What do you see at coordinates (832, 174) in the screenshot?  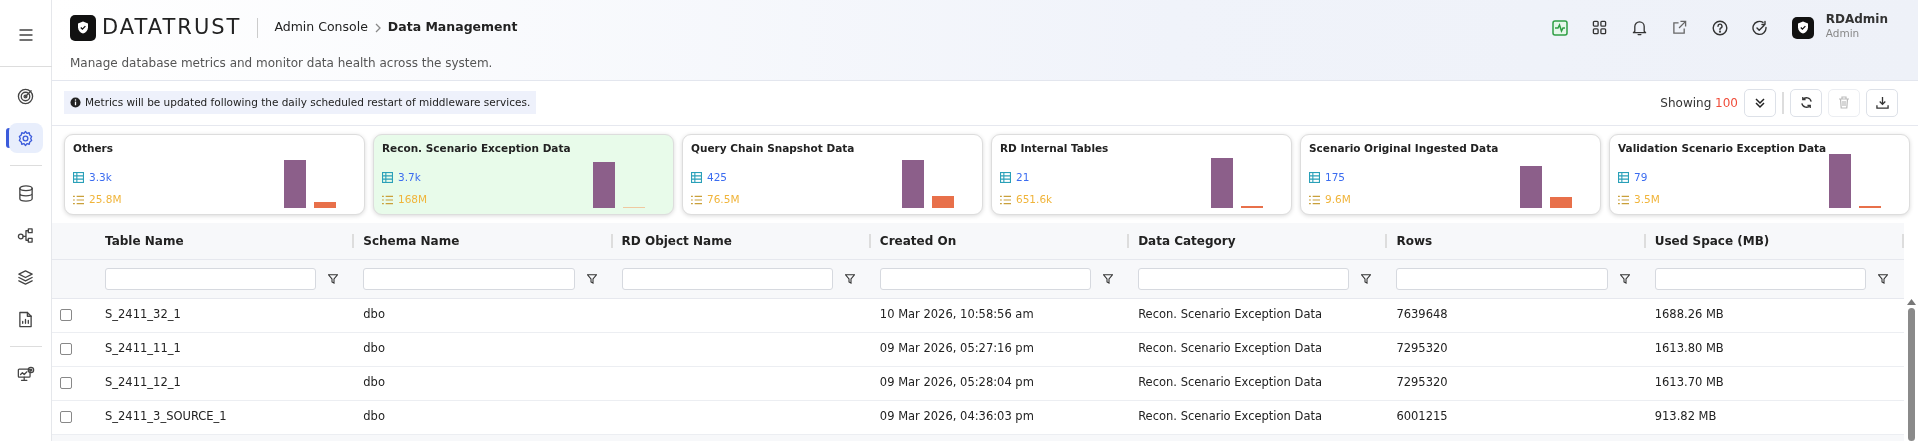 I see `category-card: Query Chain Snapshot Data 425 76.5M` at bounding box center [832, 174].